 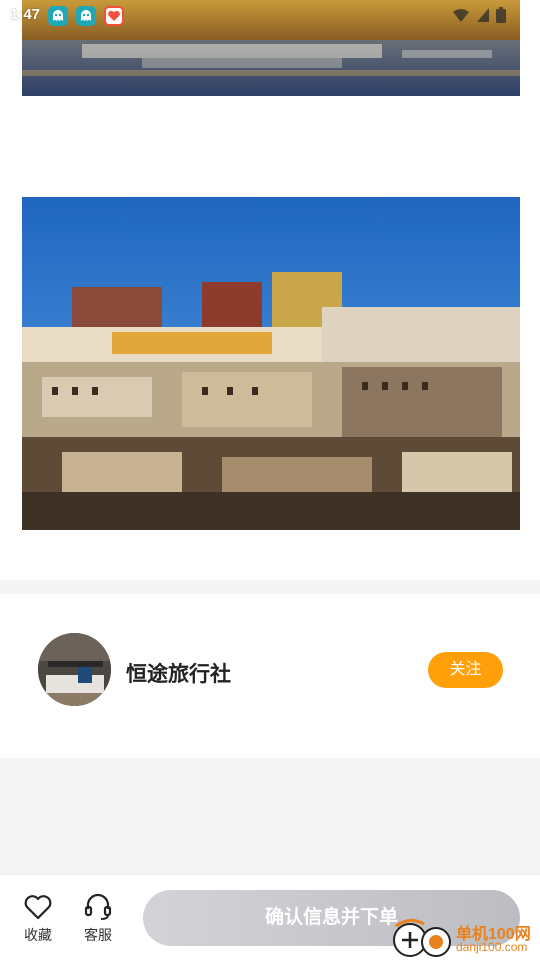 What do you see at coordinates (465, 936) in the screenshot?
I see `watermark: 单机100网 danji100.com` at bounding box center [465, 936].